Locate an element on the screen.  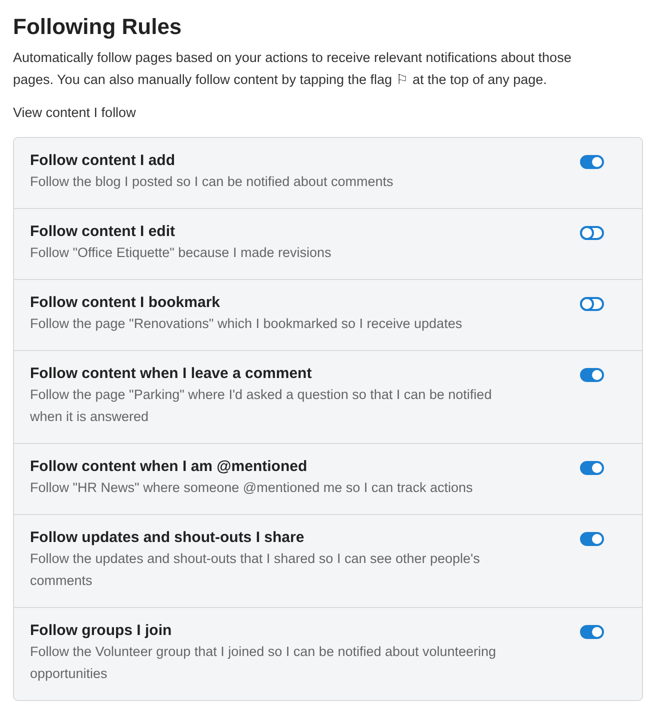
rule-description: Follow the blog I posted so I can be notified about comments is located at coordinates (212, 182).